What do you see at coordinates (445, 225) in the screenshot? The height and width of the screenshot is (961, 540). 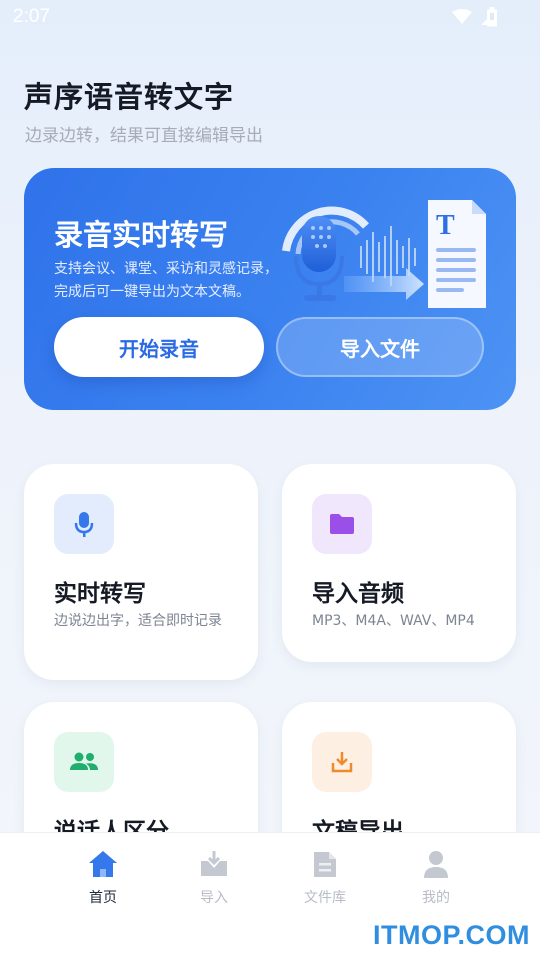 I see `svg-text: T` at bounding box center [445, 225].